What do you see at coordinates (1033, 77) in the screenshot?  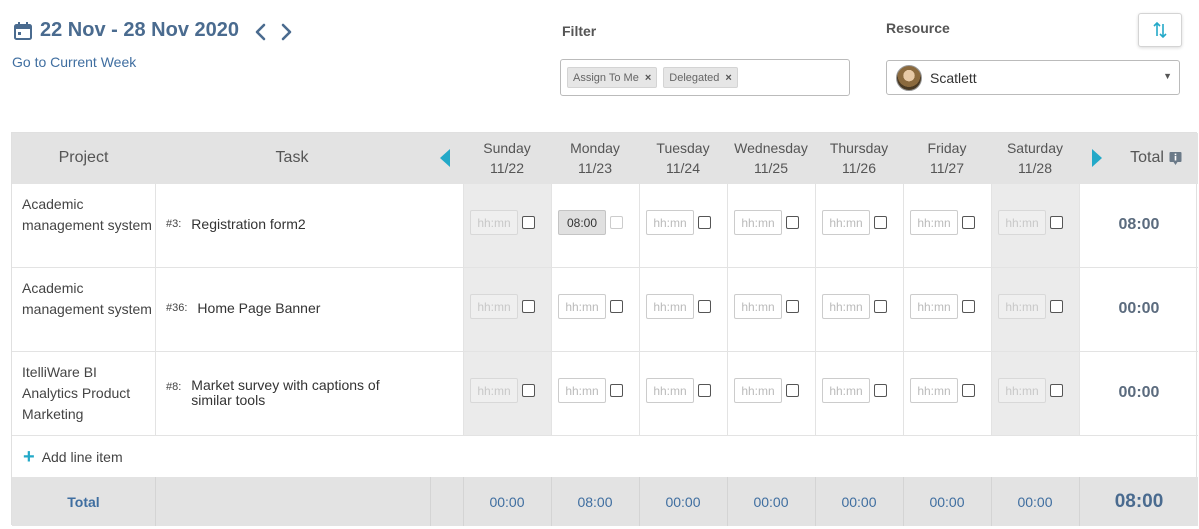 I see `resource-select: Scatlett ▼` at bounding box center [1033, 77].